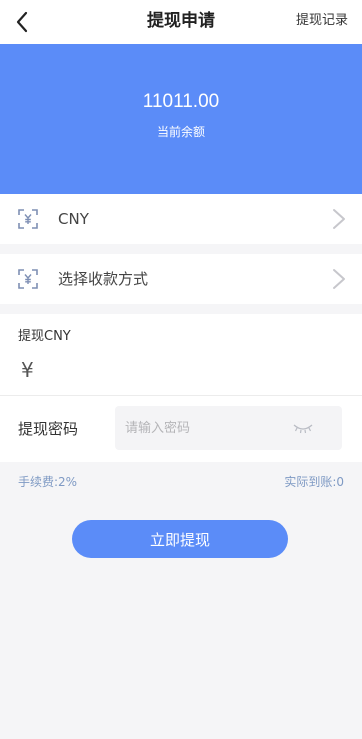 Image resolution: width=362 pixels, height=739 pixels. Describe the element at coordinates (181, 279) in the screenshot. I see `payment-method-row: 选择收款方式` at that location.